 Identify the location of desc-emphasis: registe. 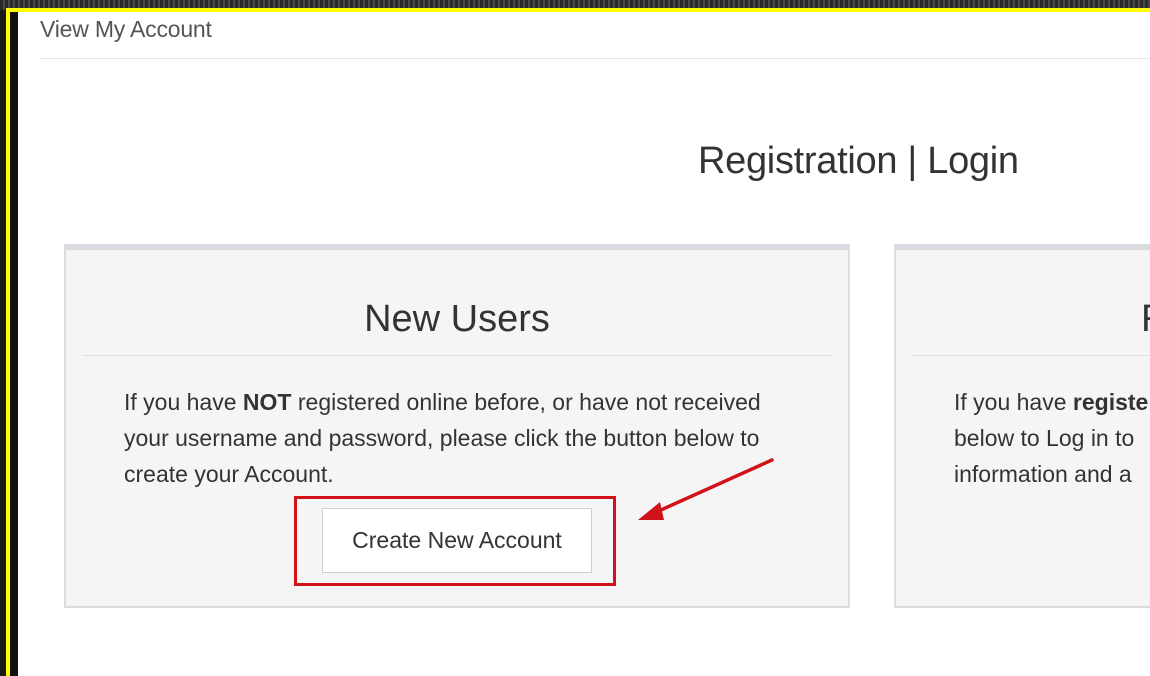
(1110, 402).